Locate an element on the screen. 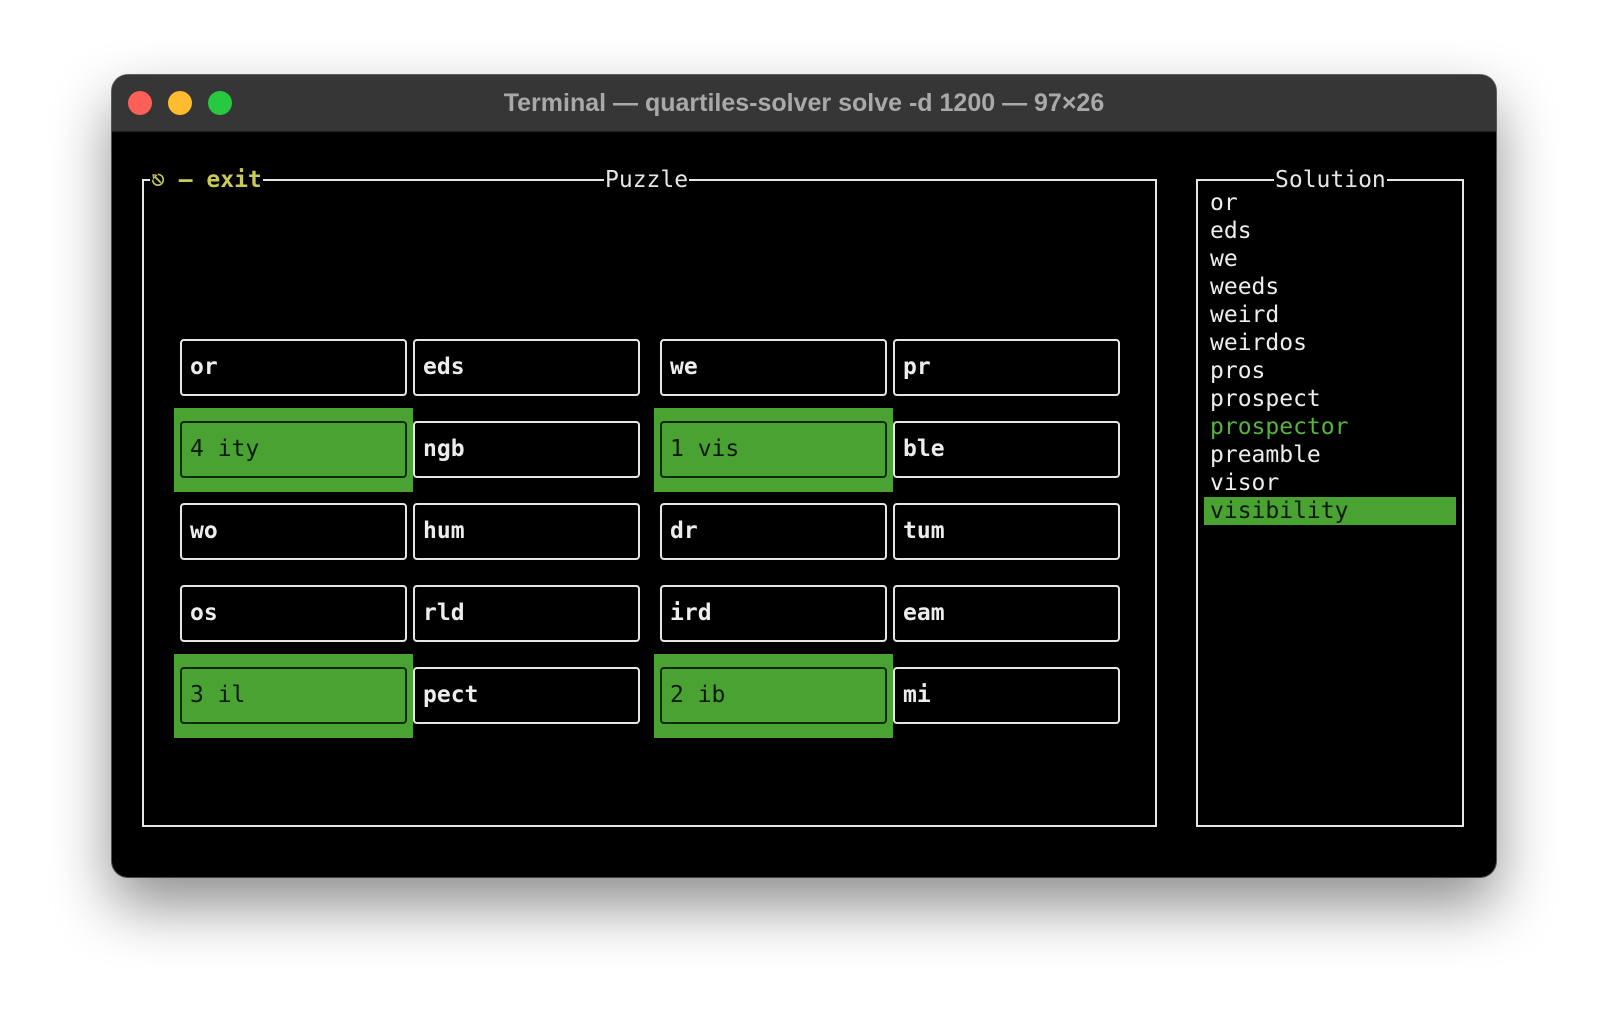 The image size is (1602, 1022). puzzle-tile: hum is located at coordinates (526, 531).